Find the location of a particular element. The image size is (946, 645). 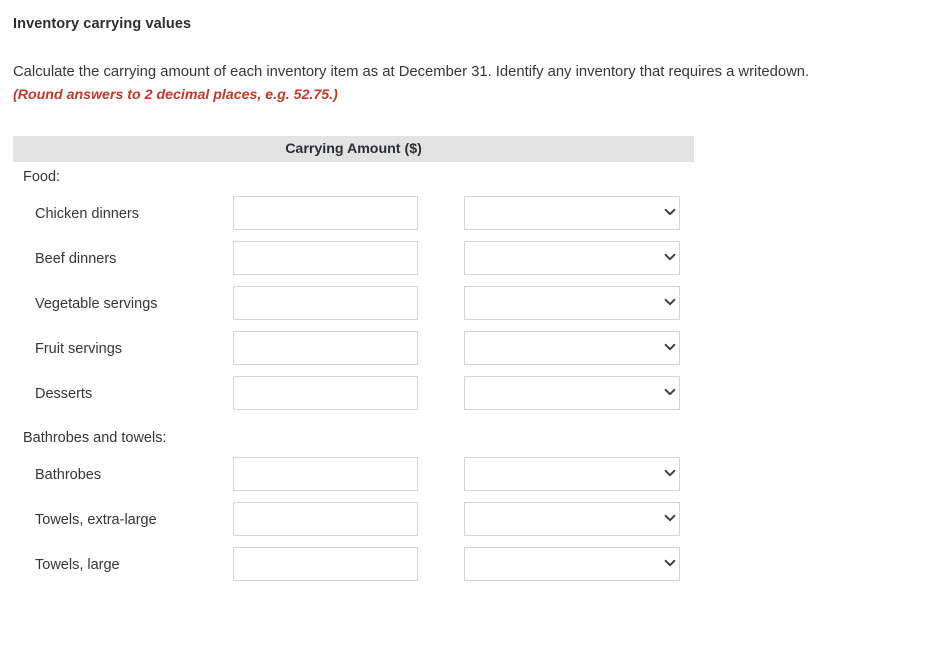

writedown-select-wrapper-towels-large is located at coordinates (353, 565).